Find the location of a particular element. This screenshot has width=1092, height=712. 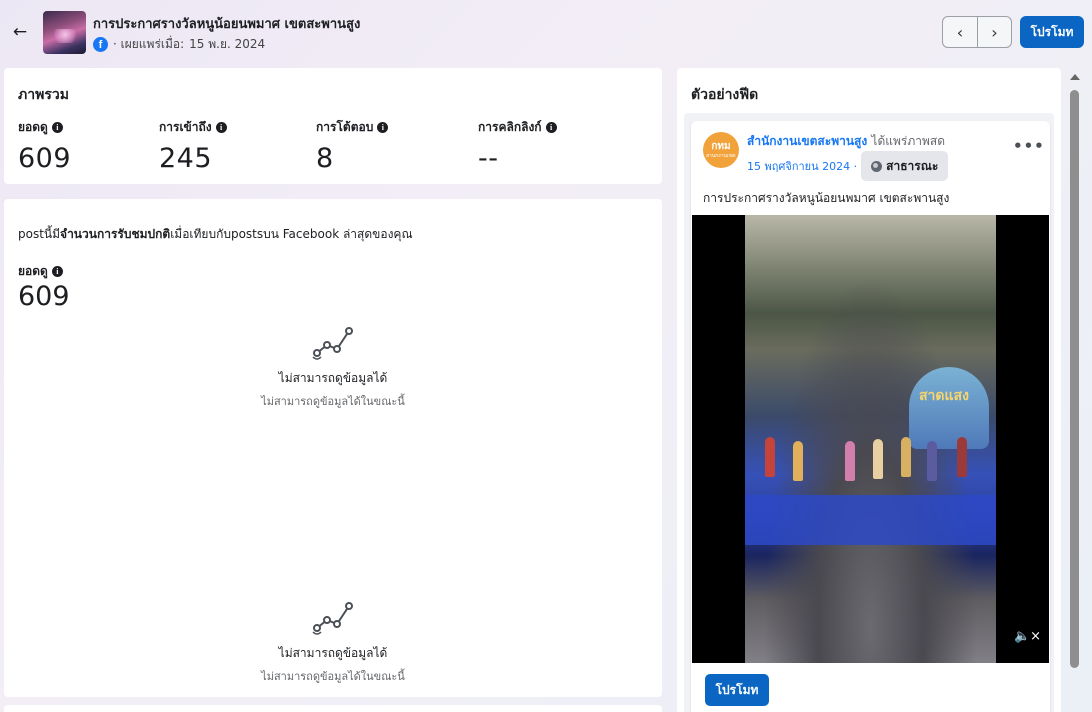

next-card-edge is located at coordinates (333, 708).